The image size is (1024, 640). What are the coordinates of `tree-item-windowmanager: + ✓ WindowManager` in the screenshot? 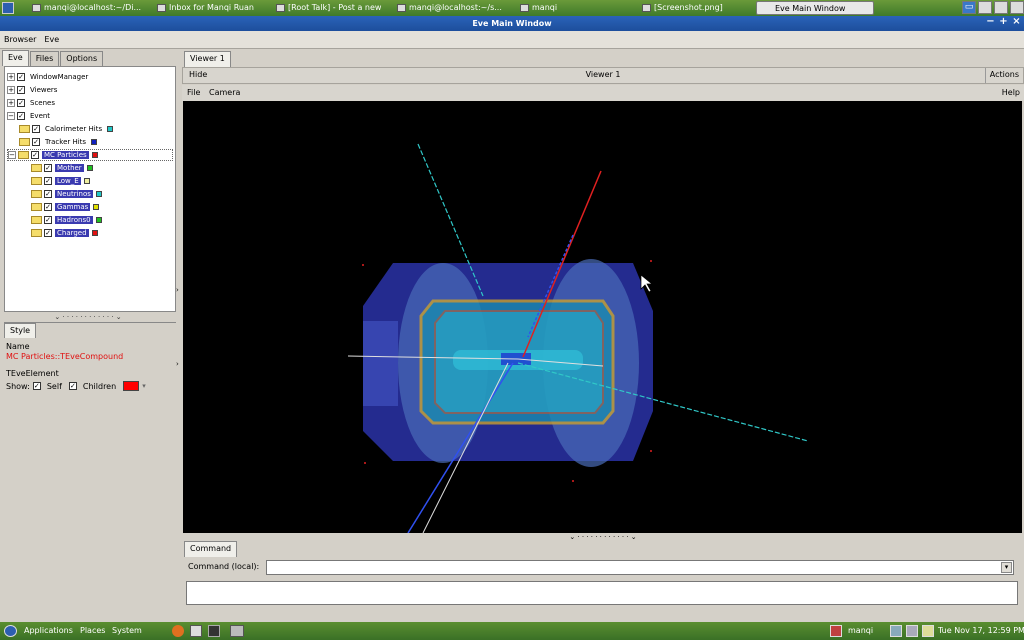 It's located at (48, 77).